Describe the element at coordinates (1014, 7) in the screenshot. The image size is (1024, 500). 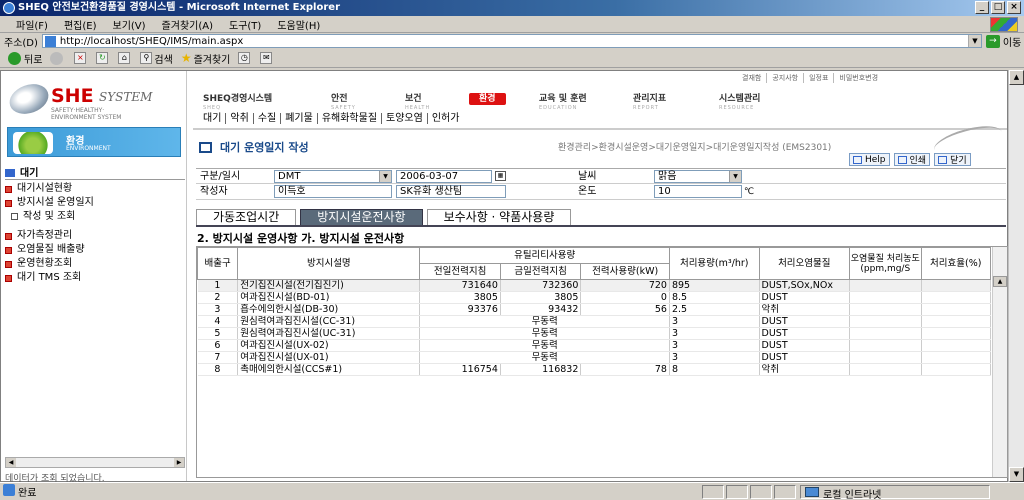
I see `close-window-button: ×` at that location.